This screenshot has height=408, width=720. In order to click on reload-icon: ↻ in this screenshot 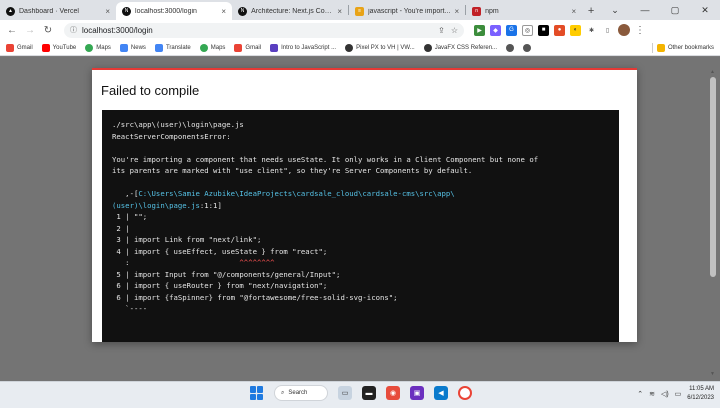, I will do `click(48, 30)`.